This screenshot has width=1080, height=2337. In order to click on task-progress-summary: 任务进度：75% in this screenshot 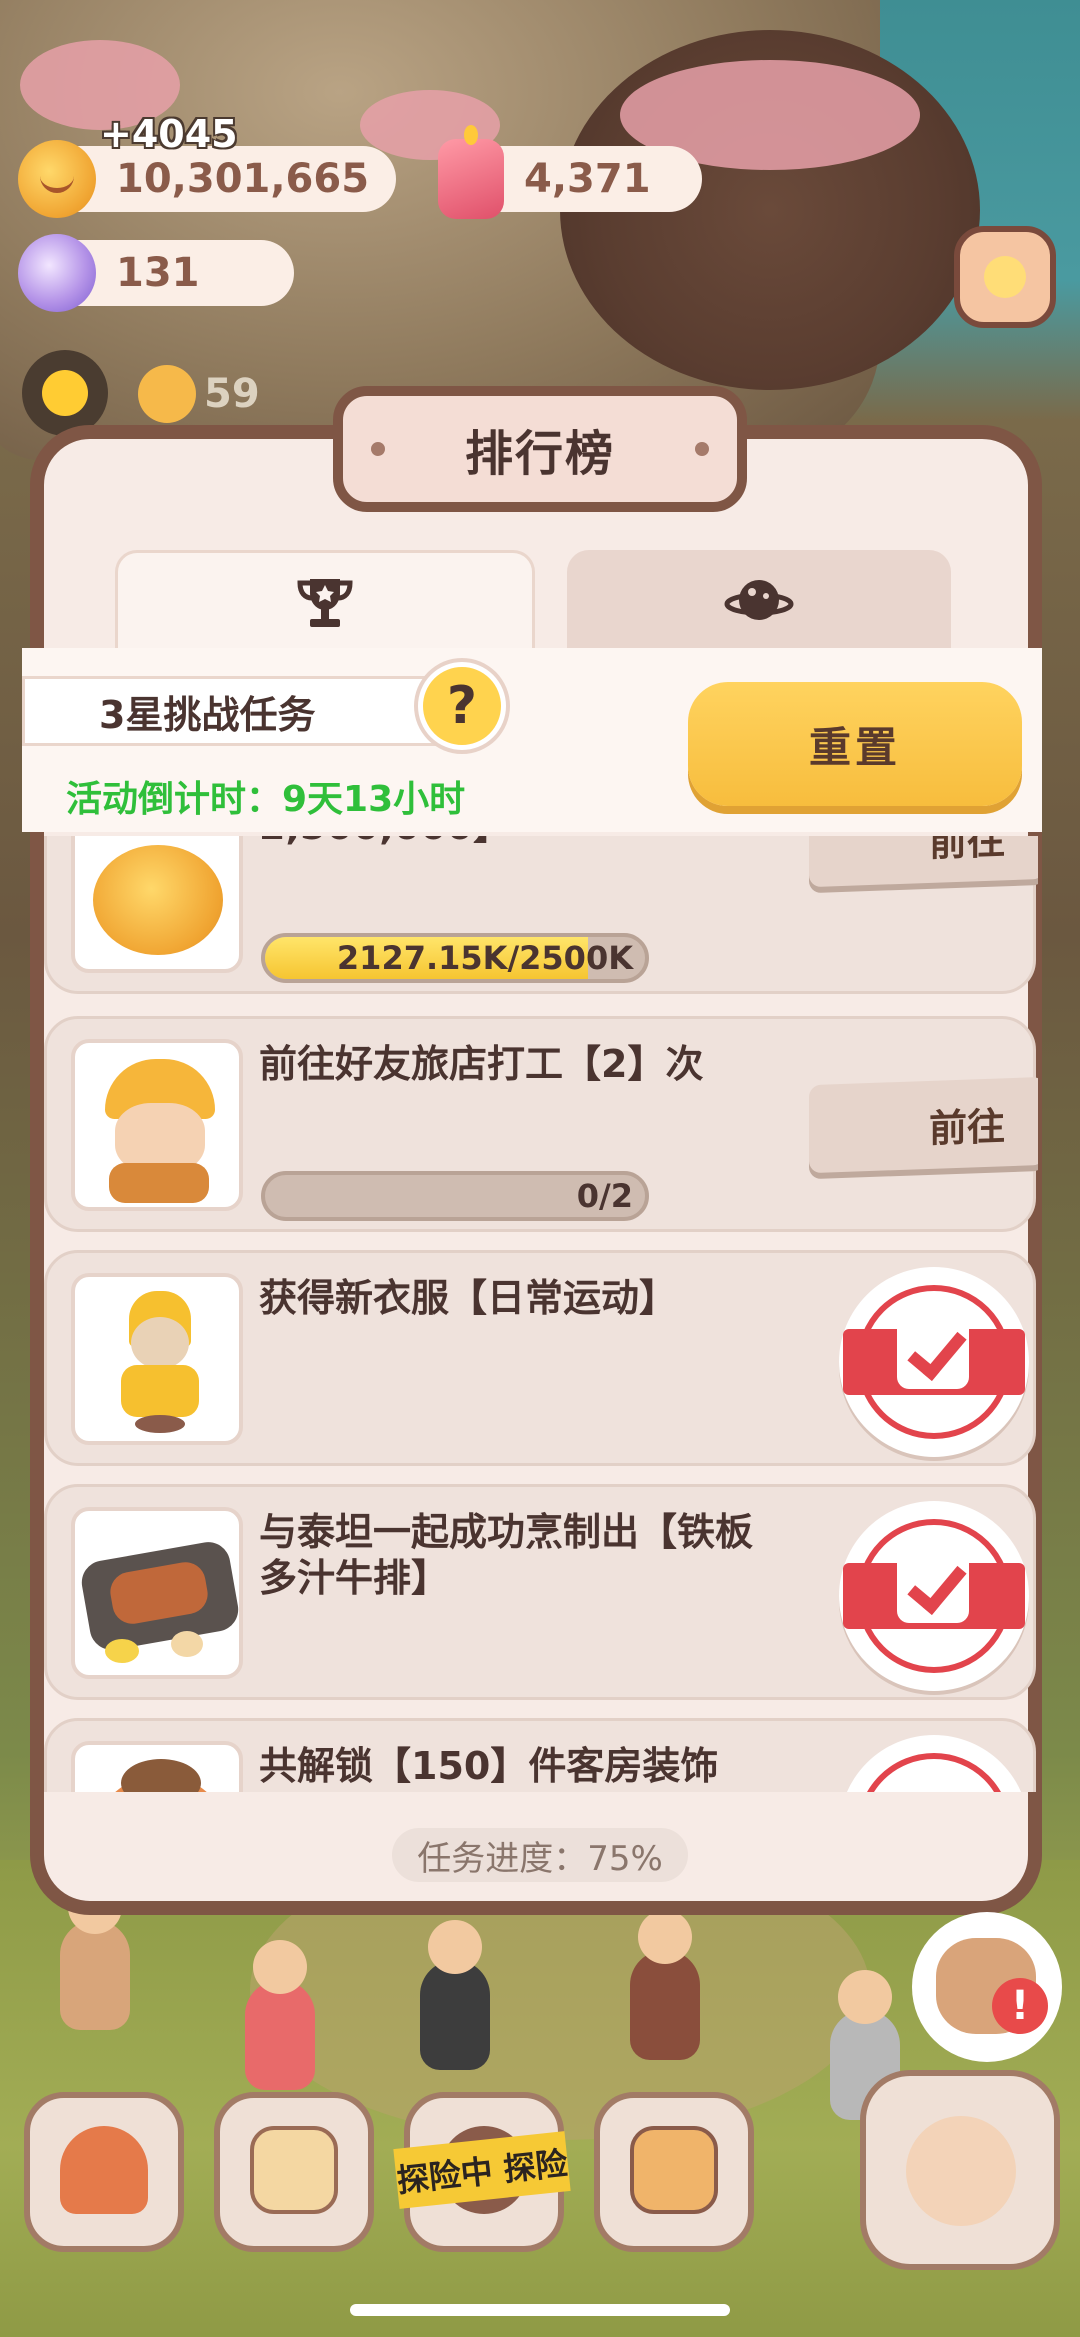, I will do `click(540, 1855)`.